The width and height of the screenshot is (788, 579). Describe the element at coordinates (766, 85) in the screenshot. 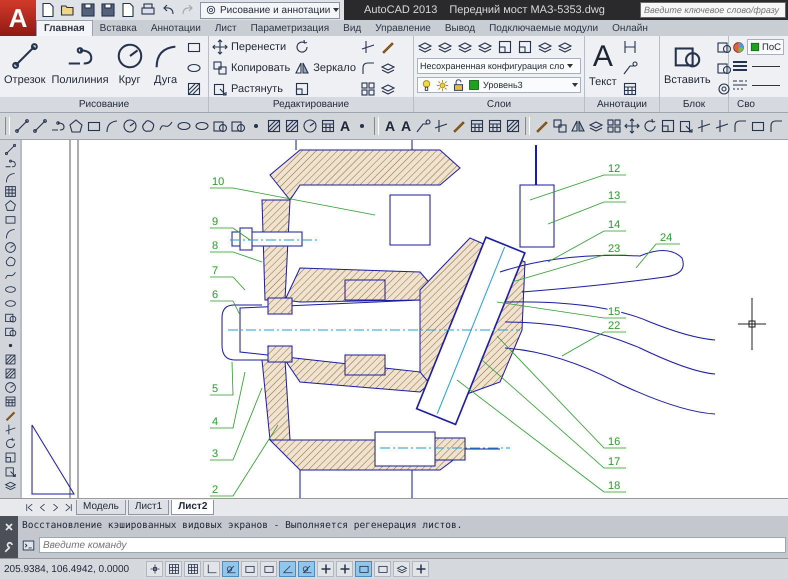

I see `linetype-dropdown` at that location.